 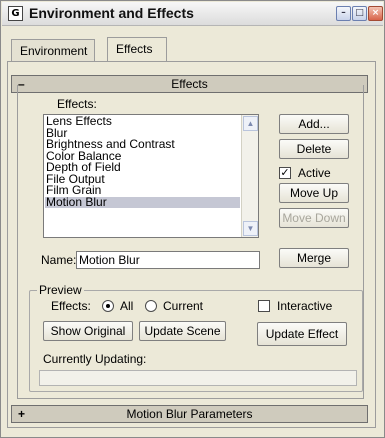 I want to click on tab-environment: Environment, so click(x=53, y=50).